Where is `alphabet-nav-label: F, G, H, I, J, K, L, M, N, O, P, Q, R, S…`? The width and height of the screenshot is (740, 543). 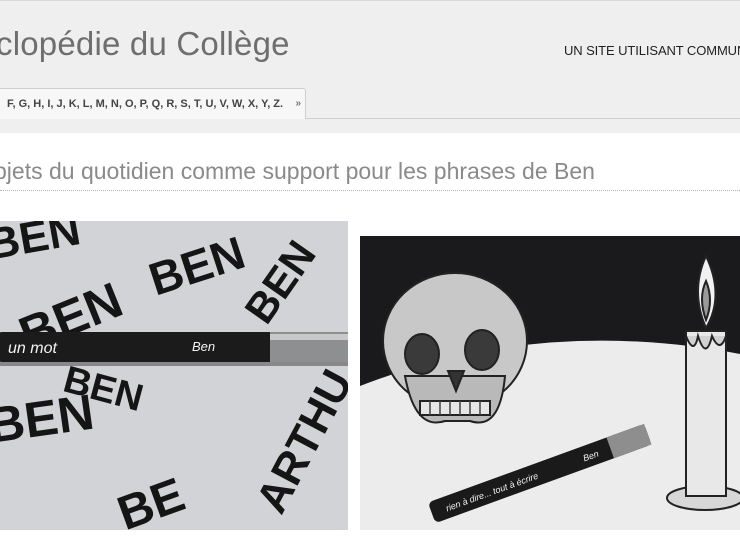
alphabet-nav-label: F, G, H, I, J, K, L, M, N, O, P, Q, R, S… is located at coordinates (145, 104).